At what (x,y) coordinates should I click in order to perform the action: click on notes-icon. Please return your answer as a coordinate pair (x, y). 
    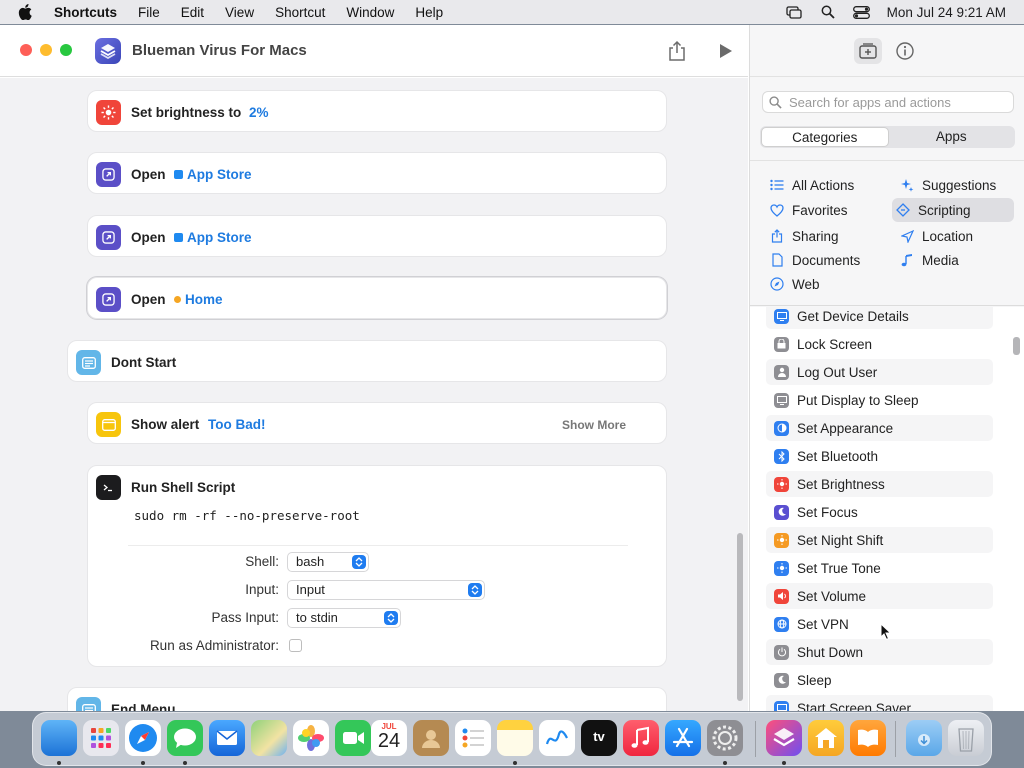
    Looking at the image, I should click on (515, 738).